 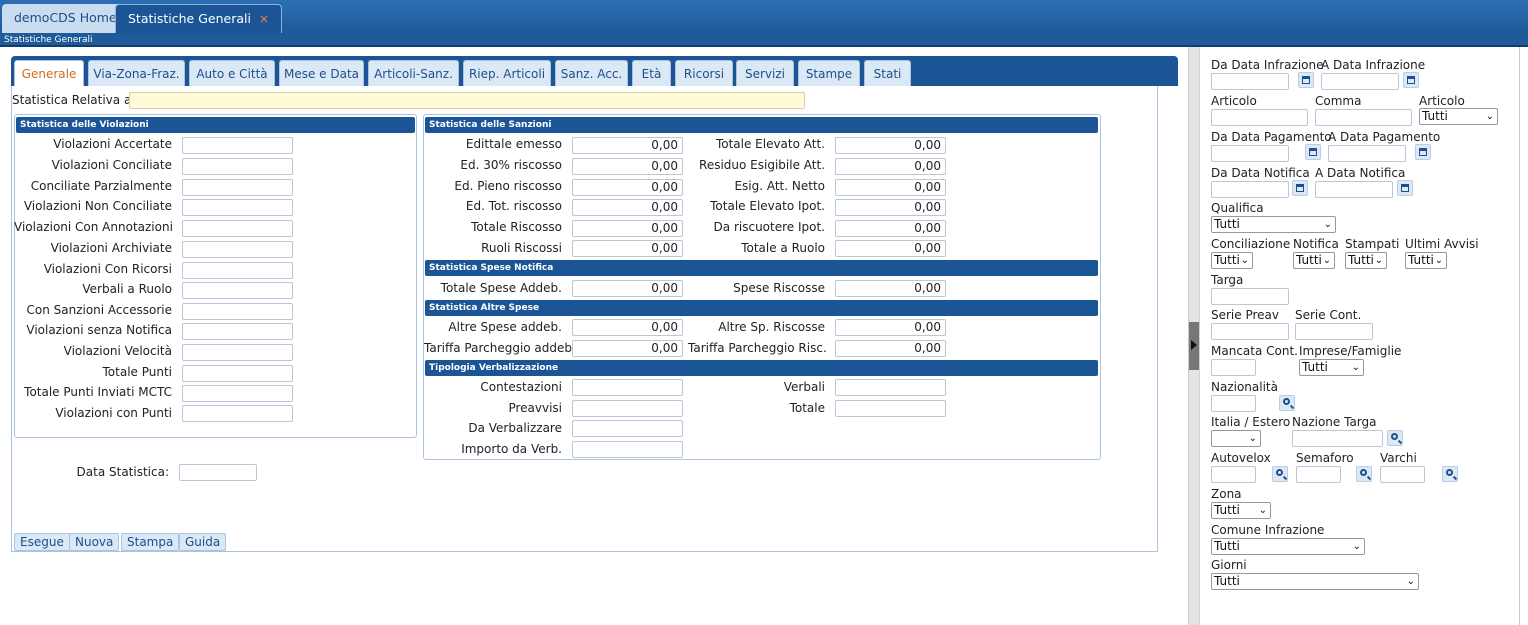 I want to click on panel-splitter, so click(x=1193, y=336).